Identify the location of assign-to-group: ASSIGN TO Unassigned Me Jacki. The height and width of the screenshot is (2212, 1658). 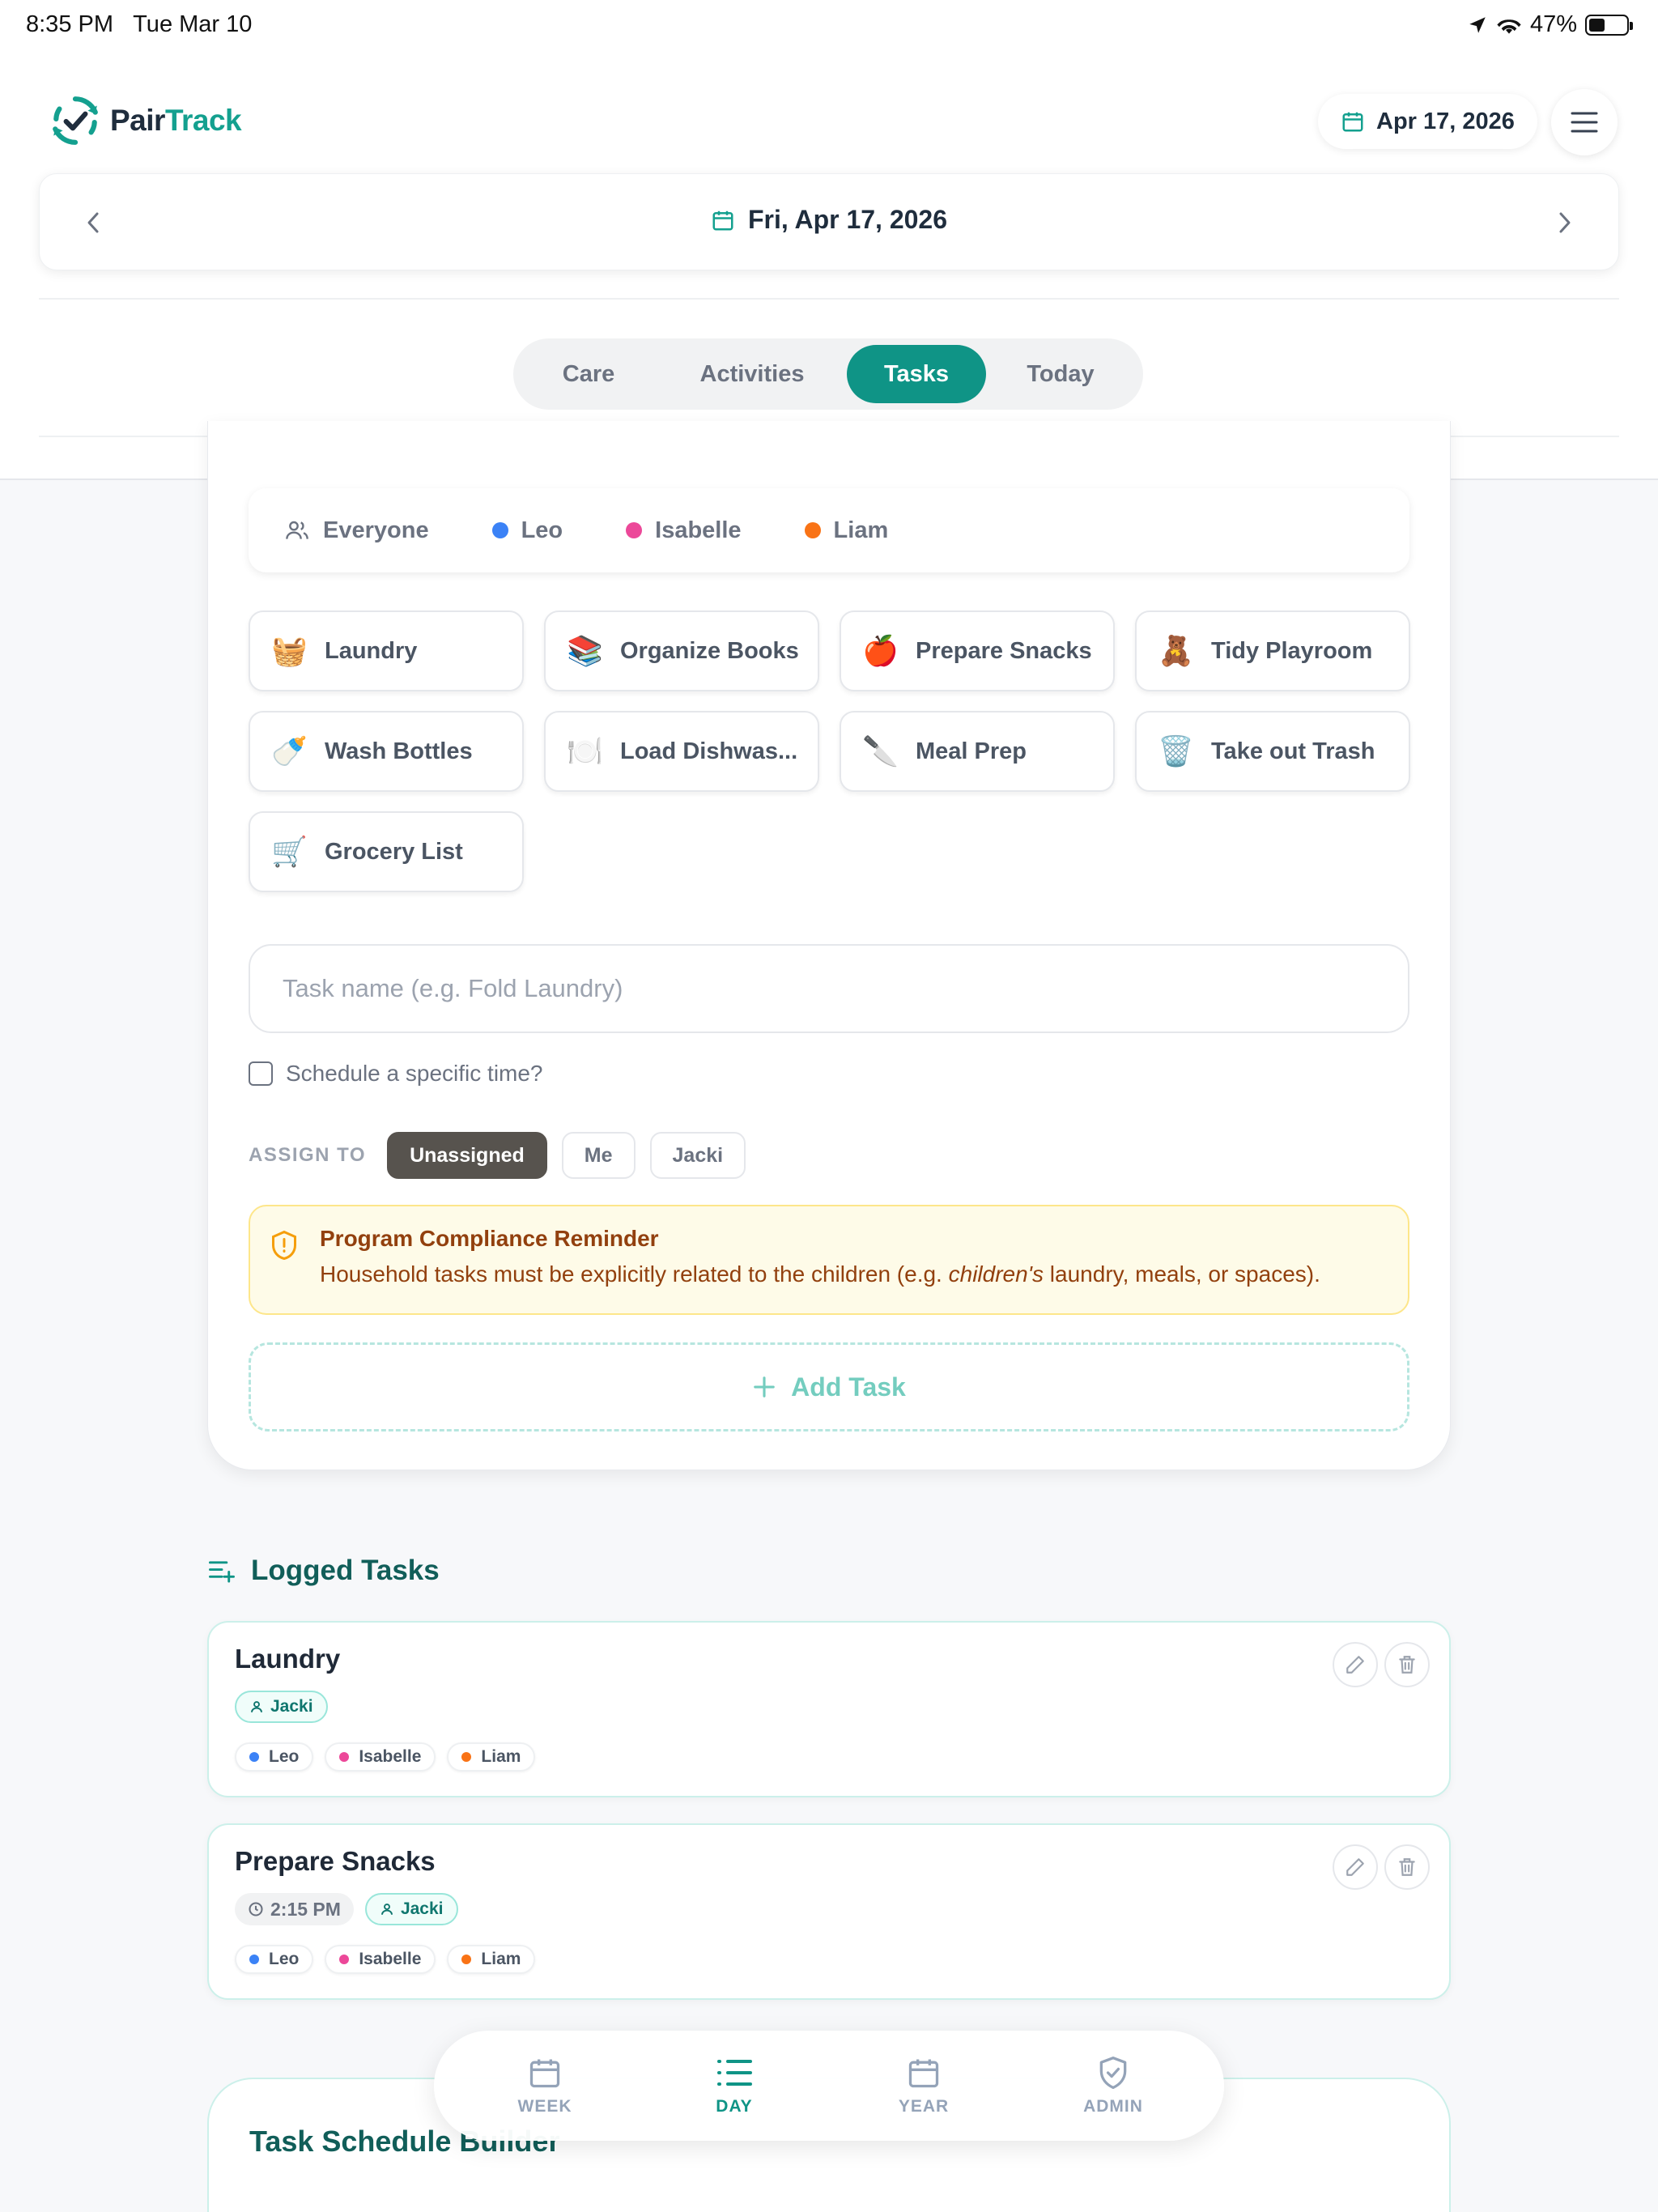
(497, 1155).